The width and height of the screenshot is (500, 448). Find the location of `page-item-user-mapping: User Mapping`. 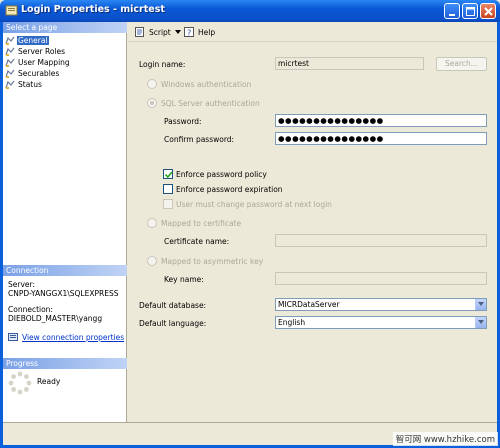

page-item-user-mapping: User Mapping is located at coordinates (38, 62).